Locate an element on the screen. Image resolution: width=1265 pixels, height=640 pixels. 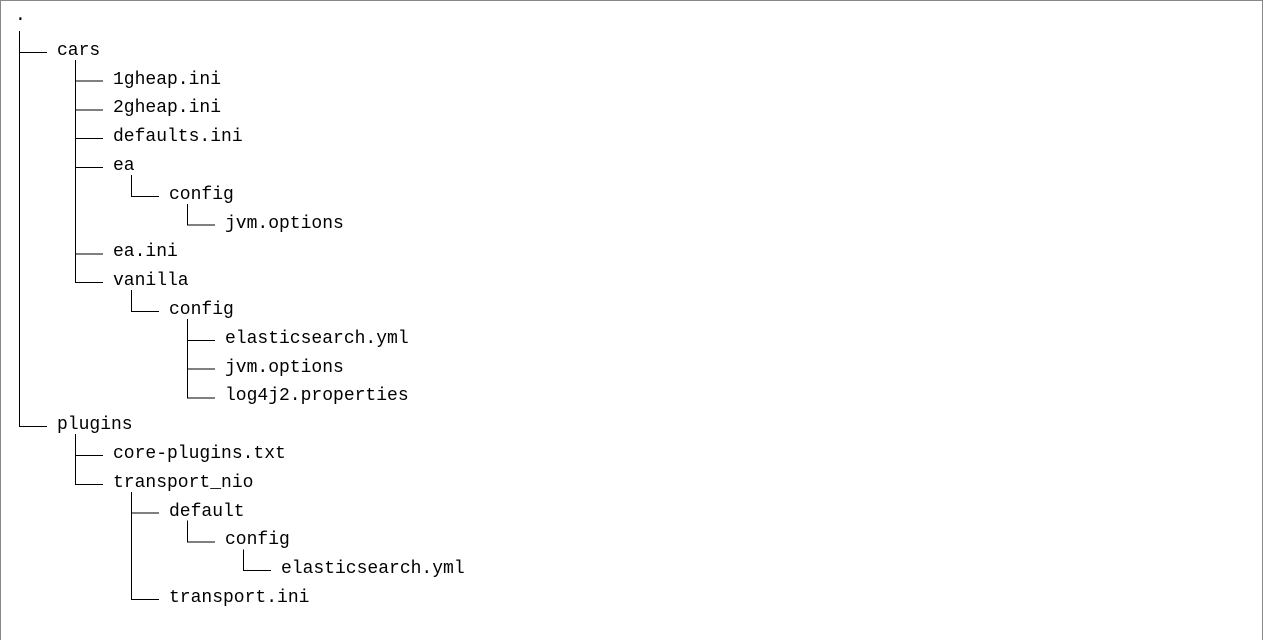
tree-node-label: log4j2.properties is located at coordinates (317, 396).